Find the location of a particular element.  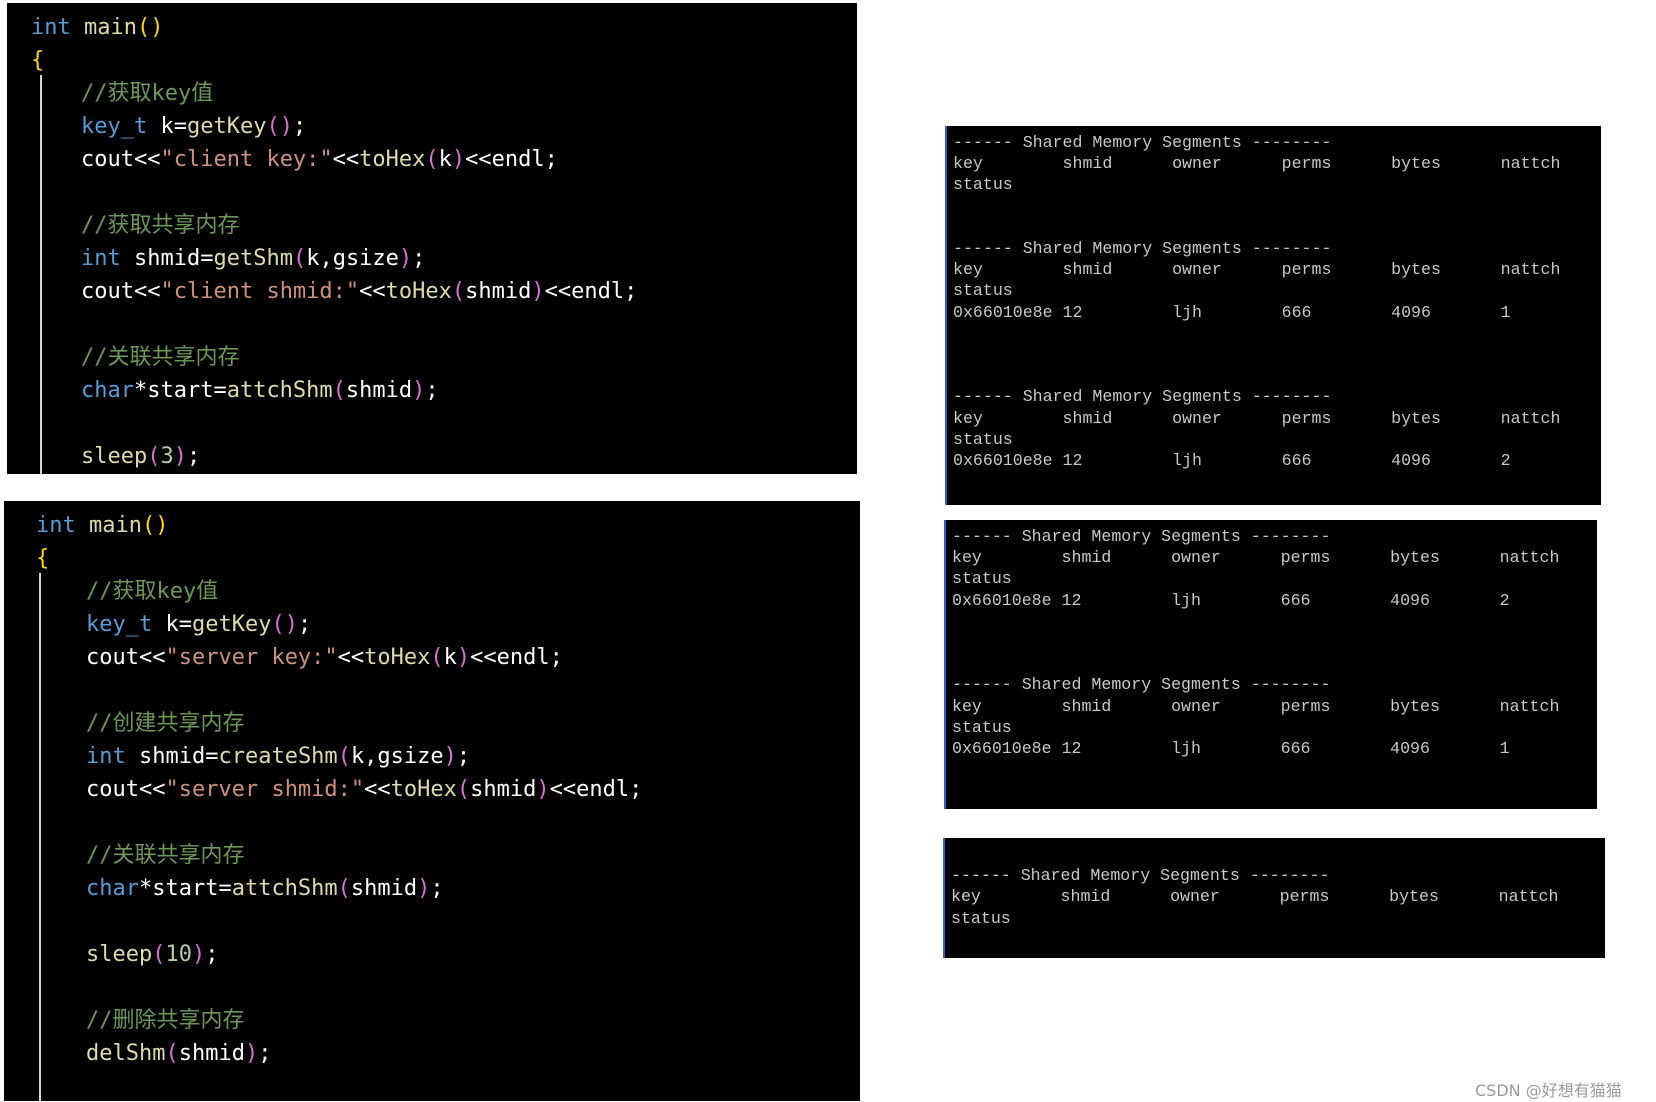

code-line: //获取key值 is located at coordinates (152, 591).